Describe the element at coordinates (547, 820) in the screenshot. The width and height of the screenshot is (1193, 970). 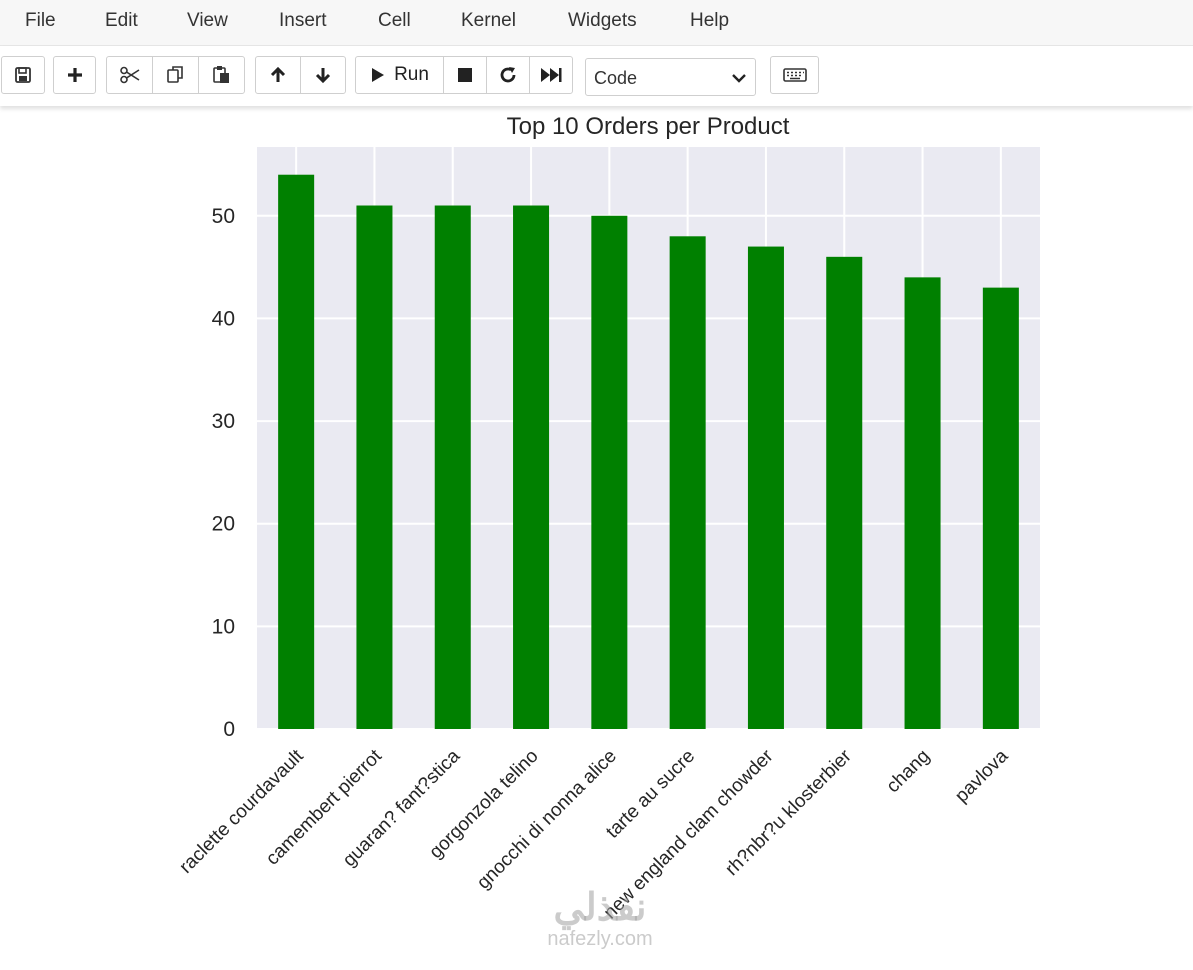
I see `x-tick-label: gnocchi di nonna alice` at that location.